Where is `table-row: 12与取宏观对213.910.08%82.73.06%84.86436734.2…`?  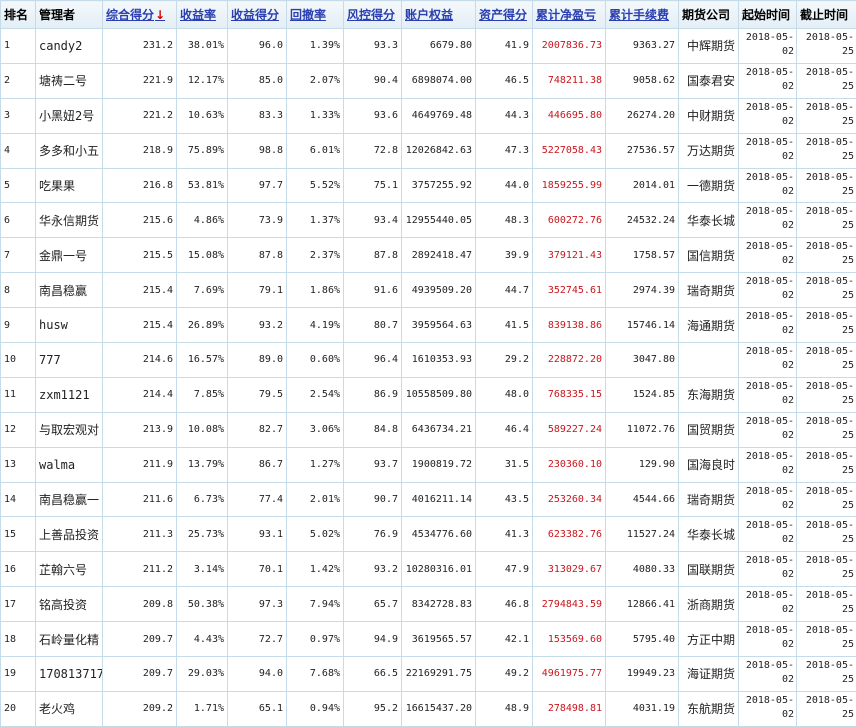
table-row: 12与取宏观对213.910.08%82.73.06%84.86436734.2… is located at coordinates (428, 429).